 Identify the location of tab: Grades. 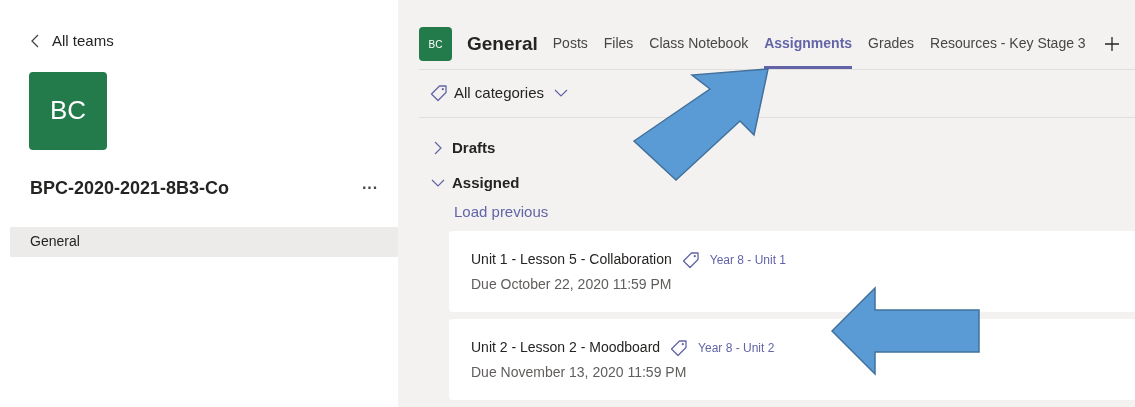
(891, 44).